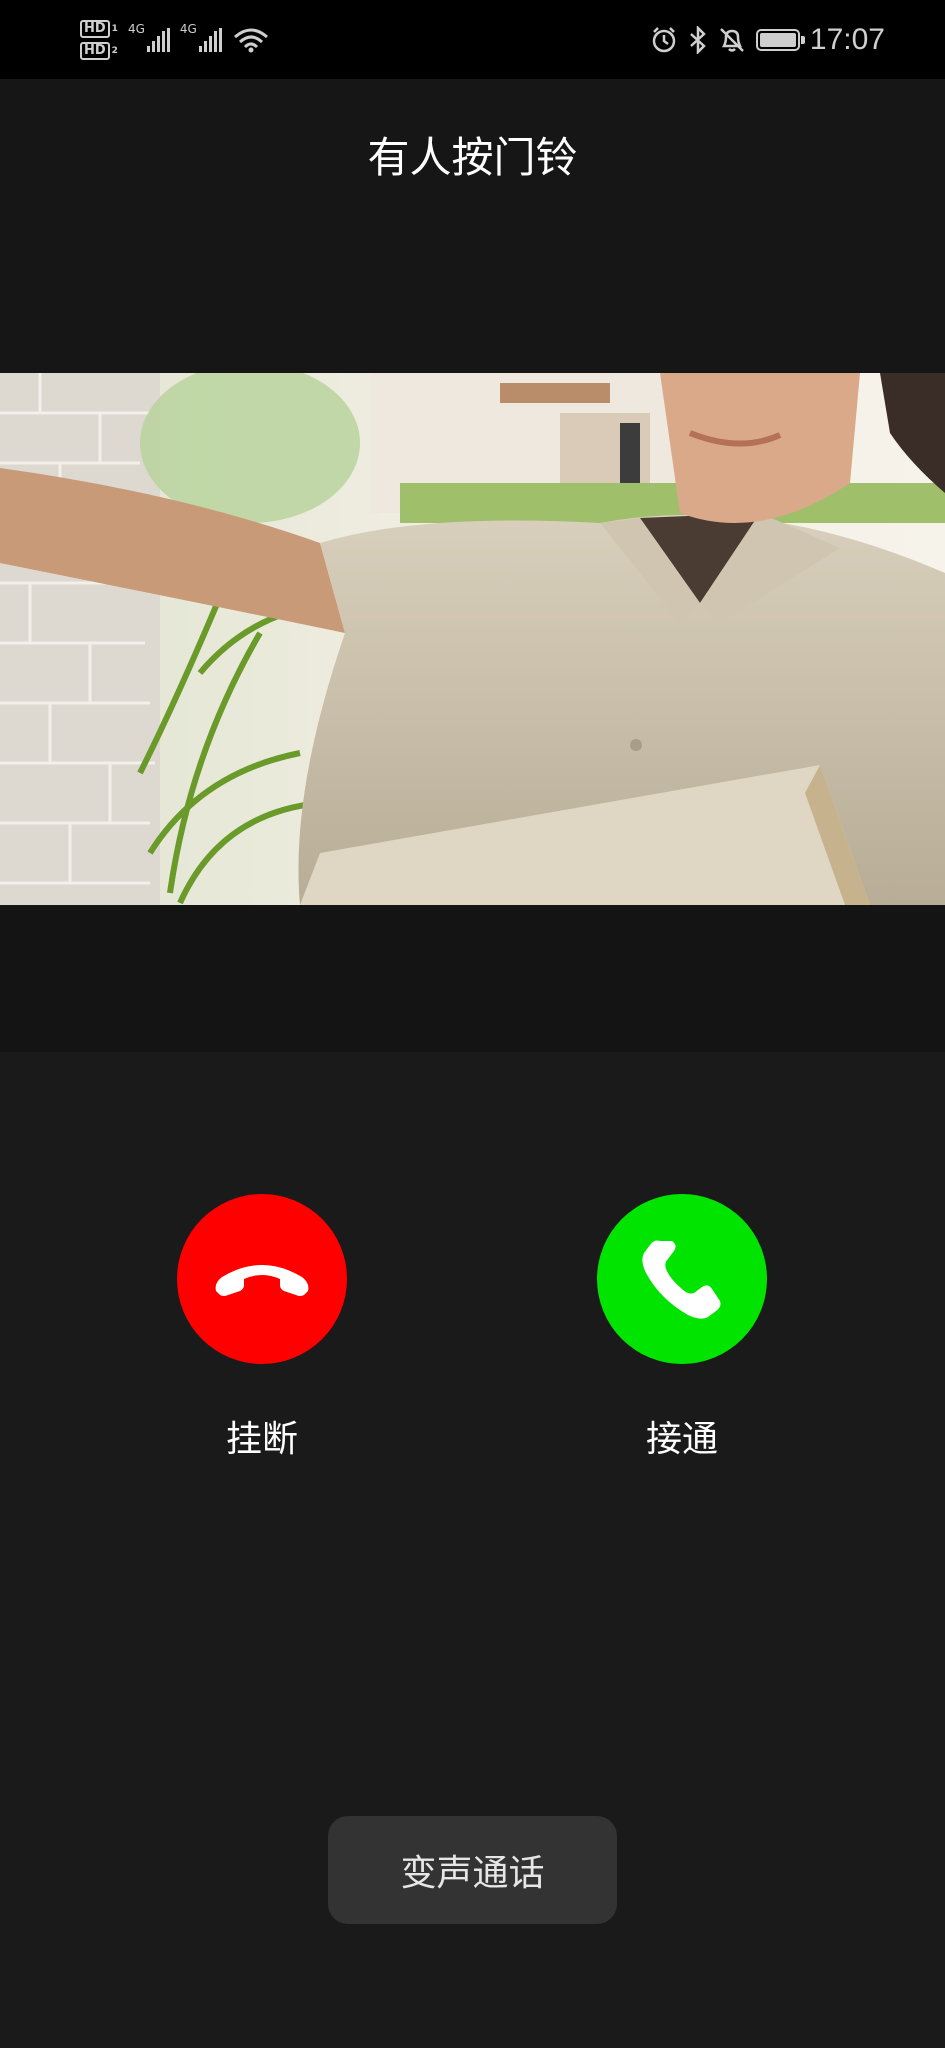 The image size is (945, 2048). What do you see at coordinates (158, 39) in the screenshot?
I see `signal-bars-1-icon` at bounding box center [158, 39].